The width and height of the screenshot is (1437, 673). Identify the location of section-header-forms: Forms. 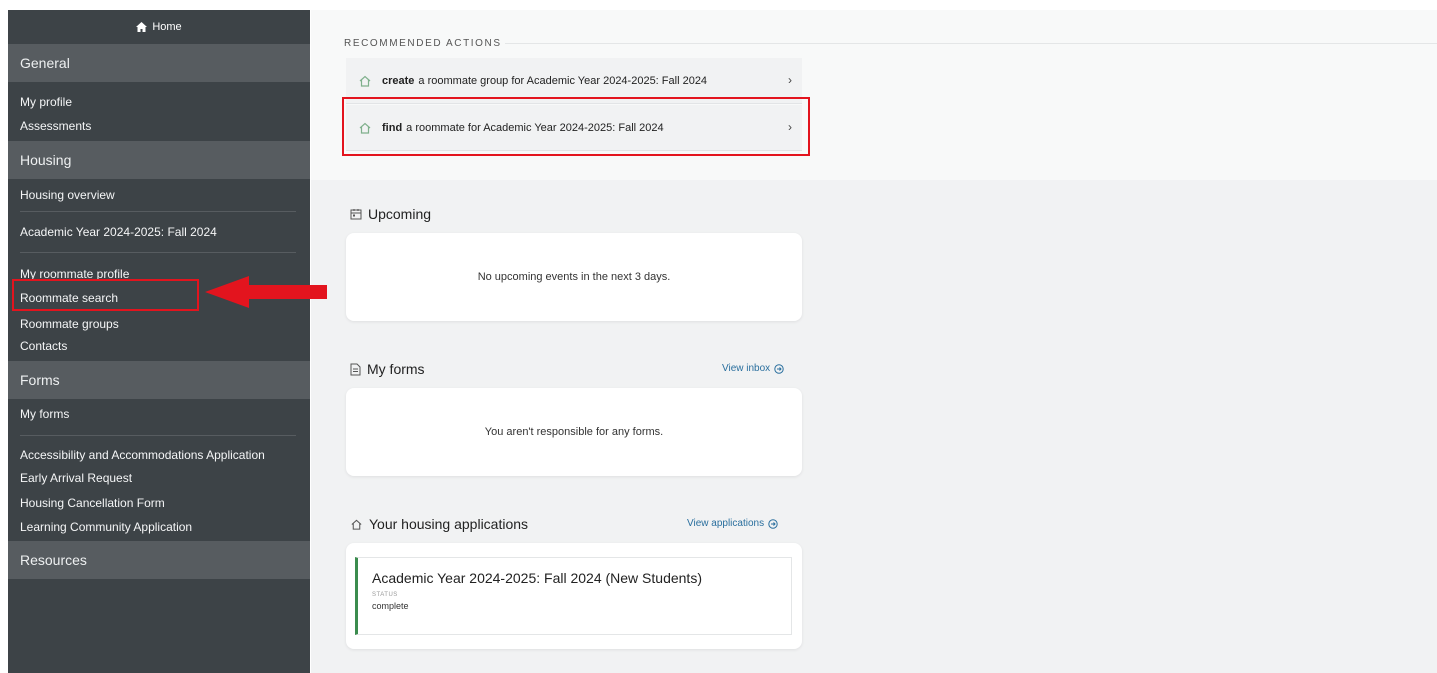
(159, 380).